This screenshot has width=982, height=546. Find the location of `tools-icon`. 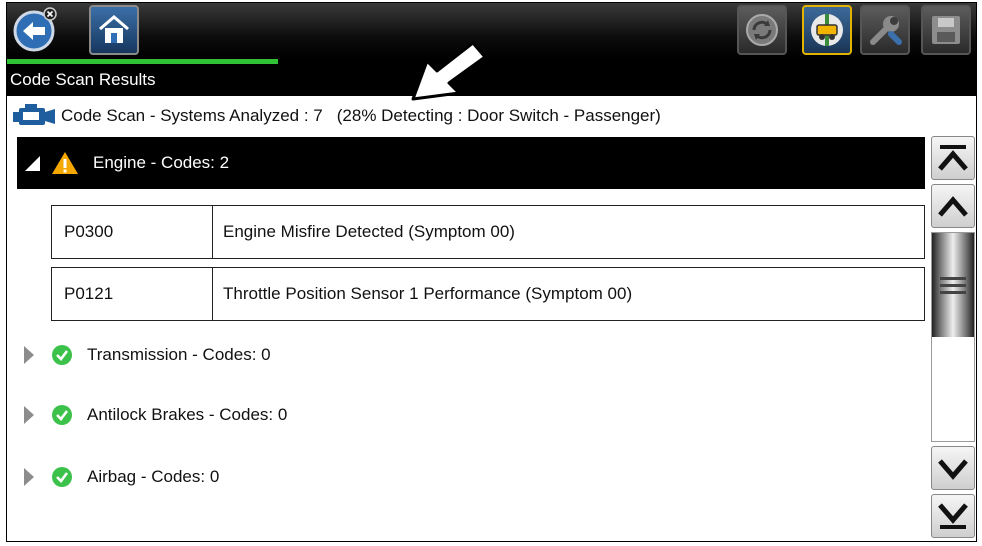

tools-icon is located at coordinates (886, 30).